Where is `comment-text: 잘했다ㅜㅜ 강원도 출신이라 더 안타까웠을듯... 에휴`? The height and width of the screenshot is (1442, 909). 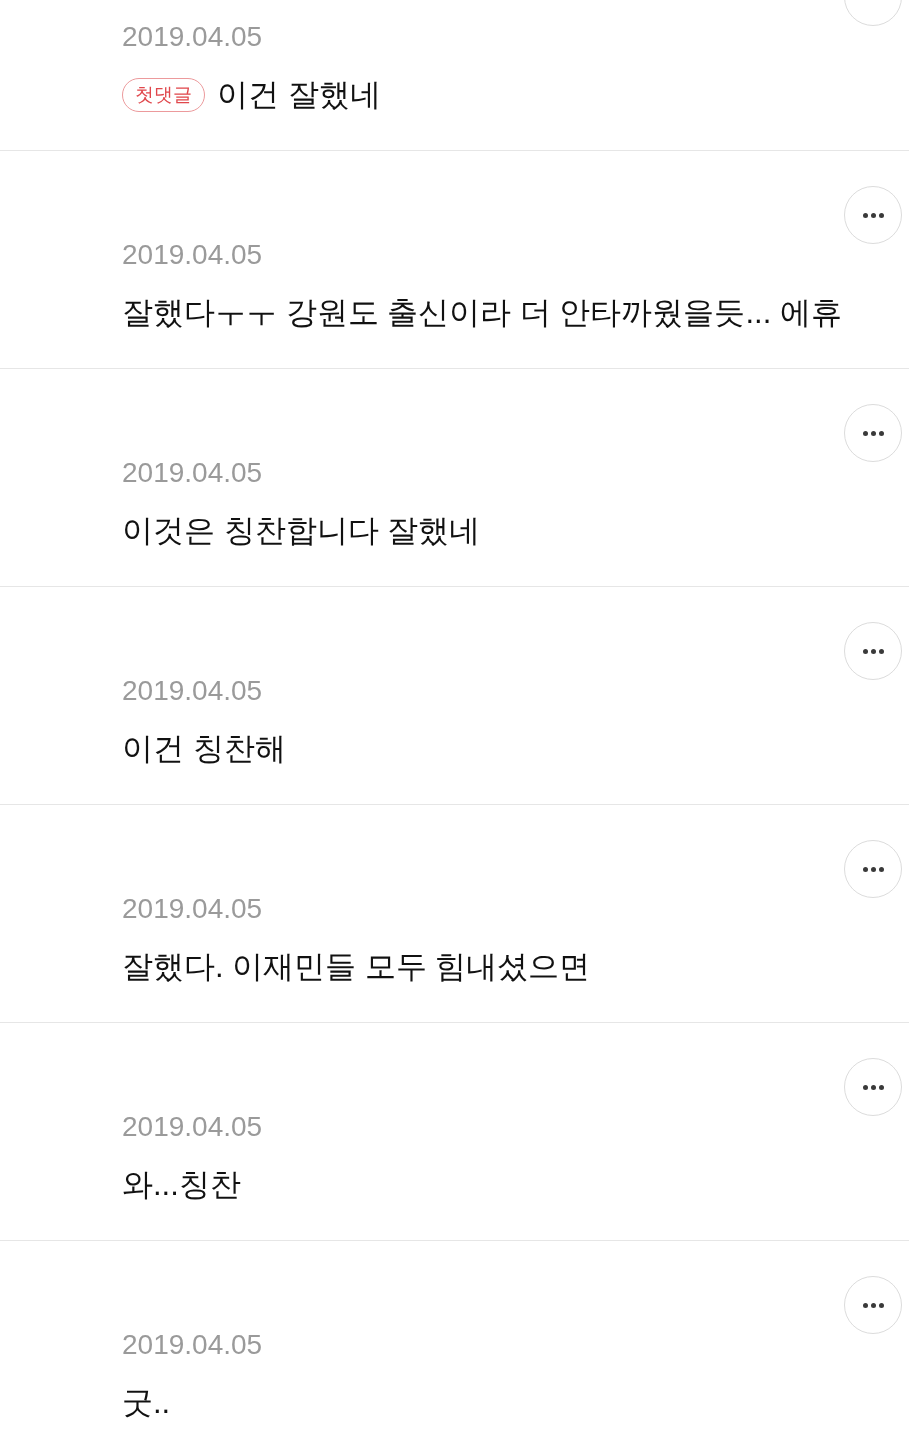 comment-text: 잘했다ㅜㅜ 강원도 출신이라 더 안타까웠을듯... 에휴 is located at coordinates (482, 313).